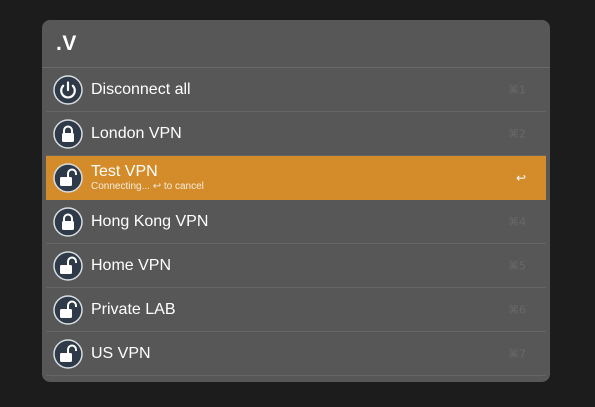 Image resolution: width=595 pixels, height=407 pixels. Describe the element at coordinates (136, 133) in the screenshot. I see `result-title: London VPN` at that location.